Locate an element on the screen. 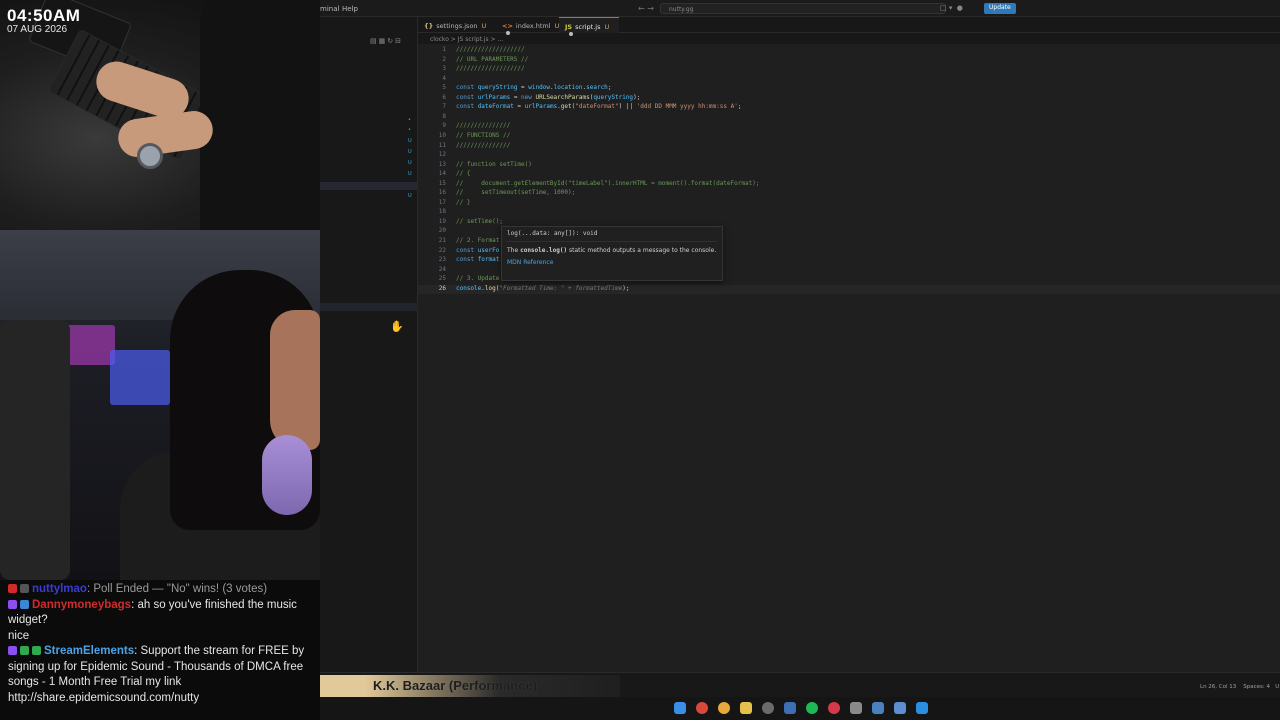  status-right: Ln 26, Col 13 Spaces: 4 U is located at coordinates (1239, 687).